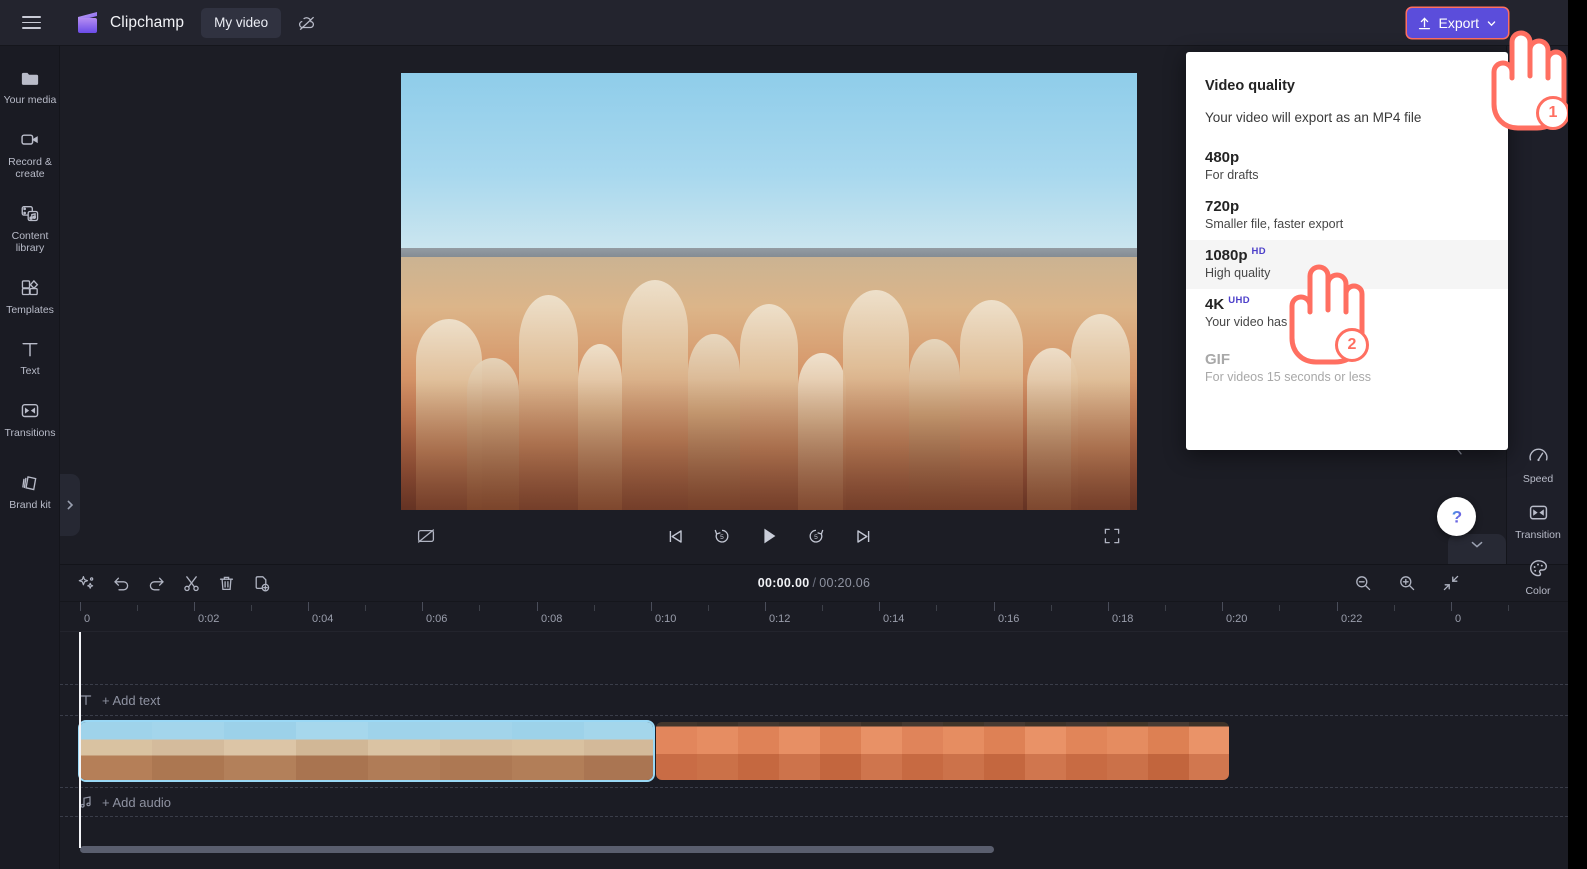  Describe the element at coordinates (1347, 368) in the screenshot. I see `export-option-gif: GIF For videos 15 seconds or less` at that location.